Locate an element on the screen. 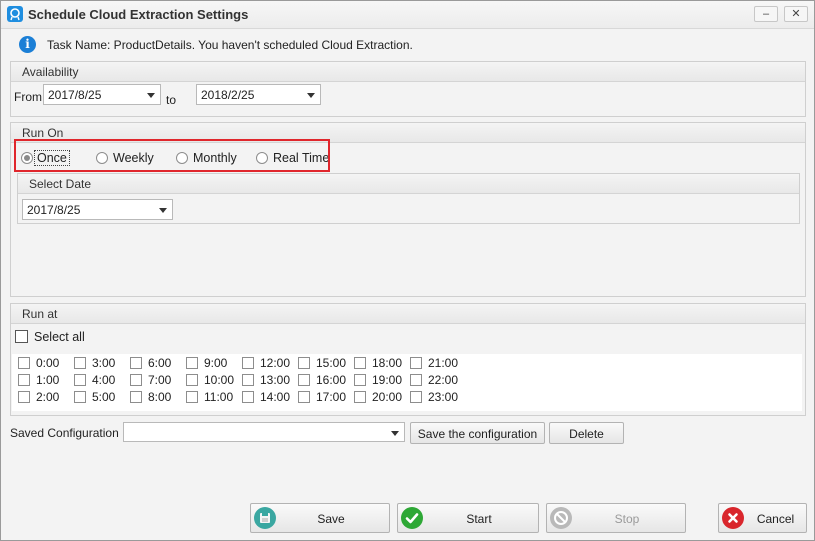  info-icon: i is located at coordinates (27, 44).